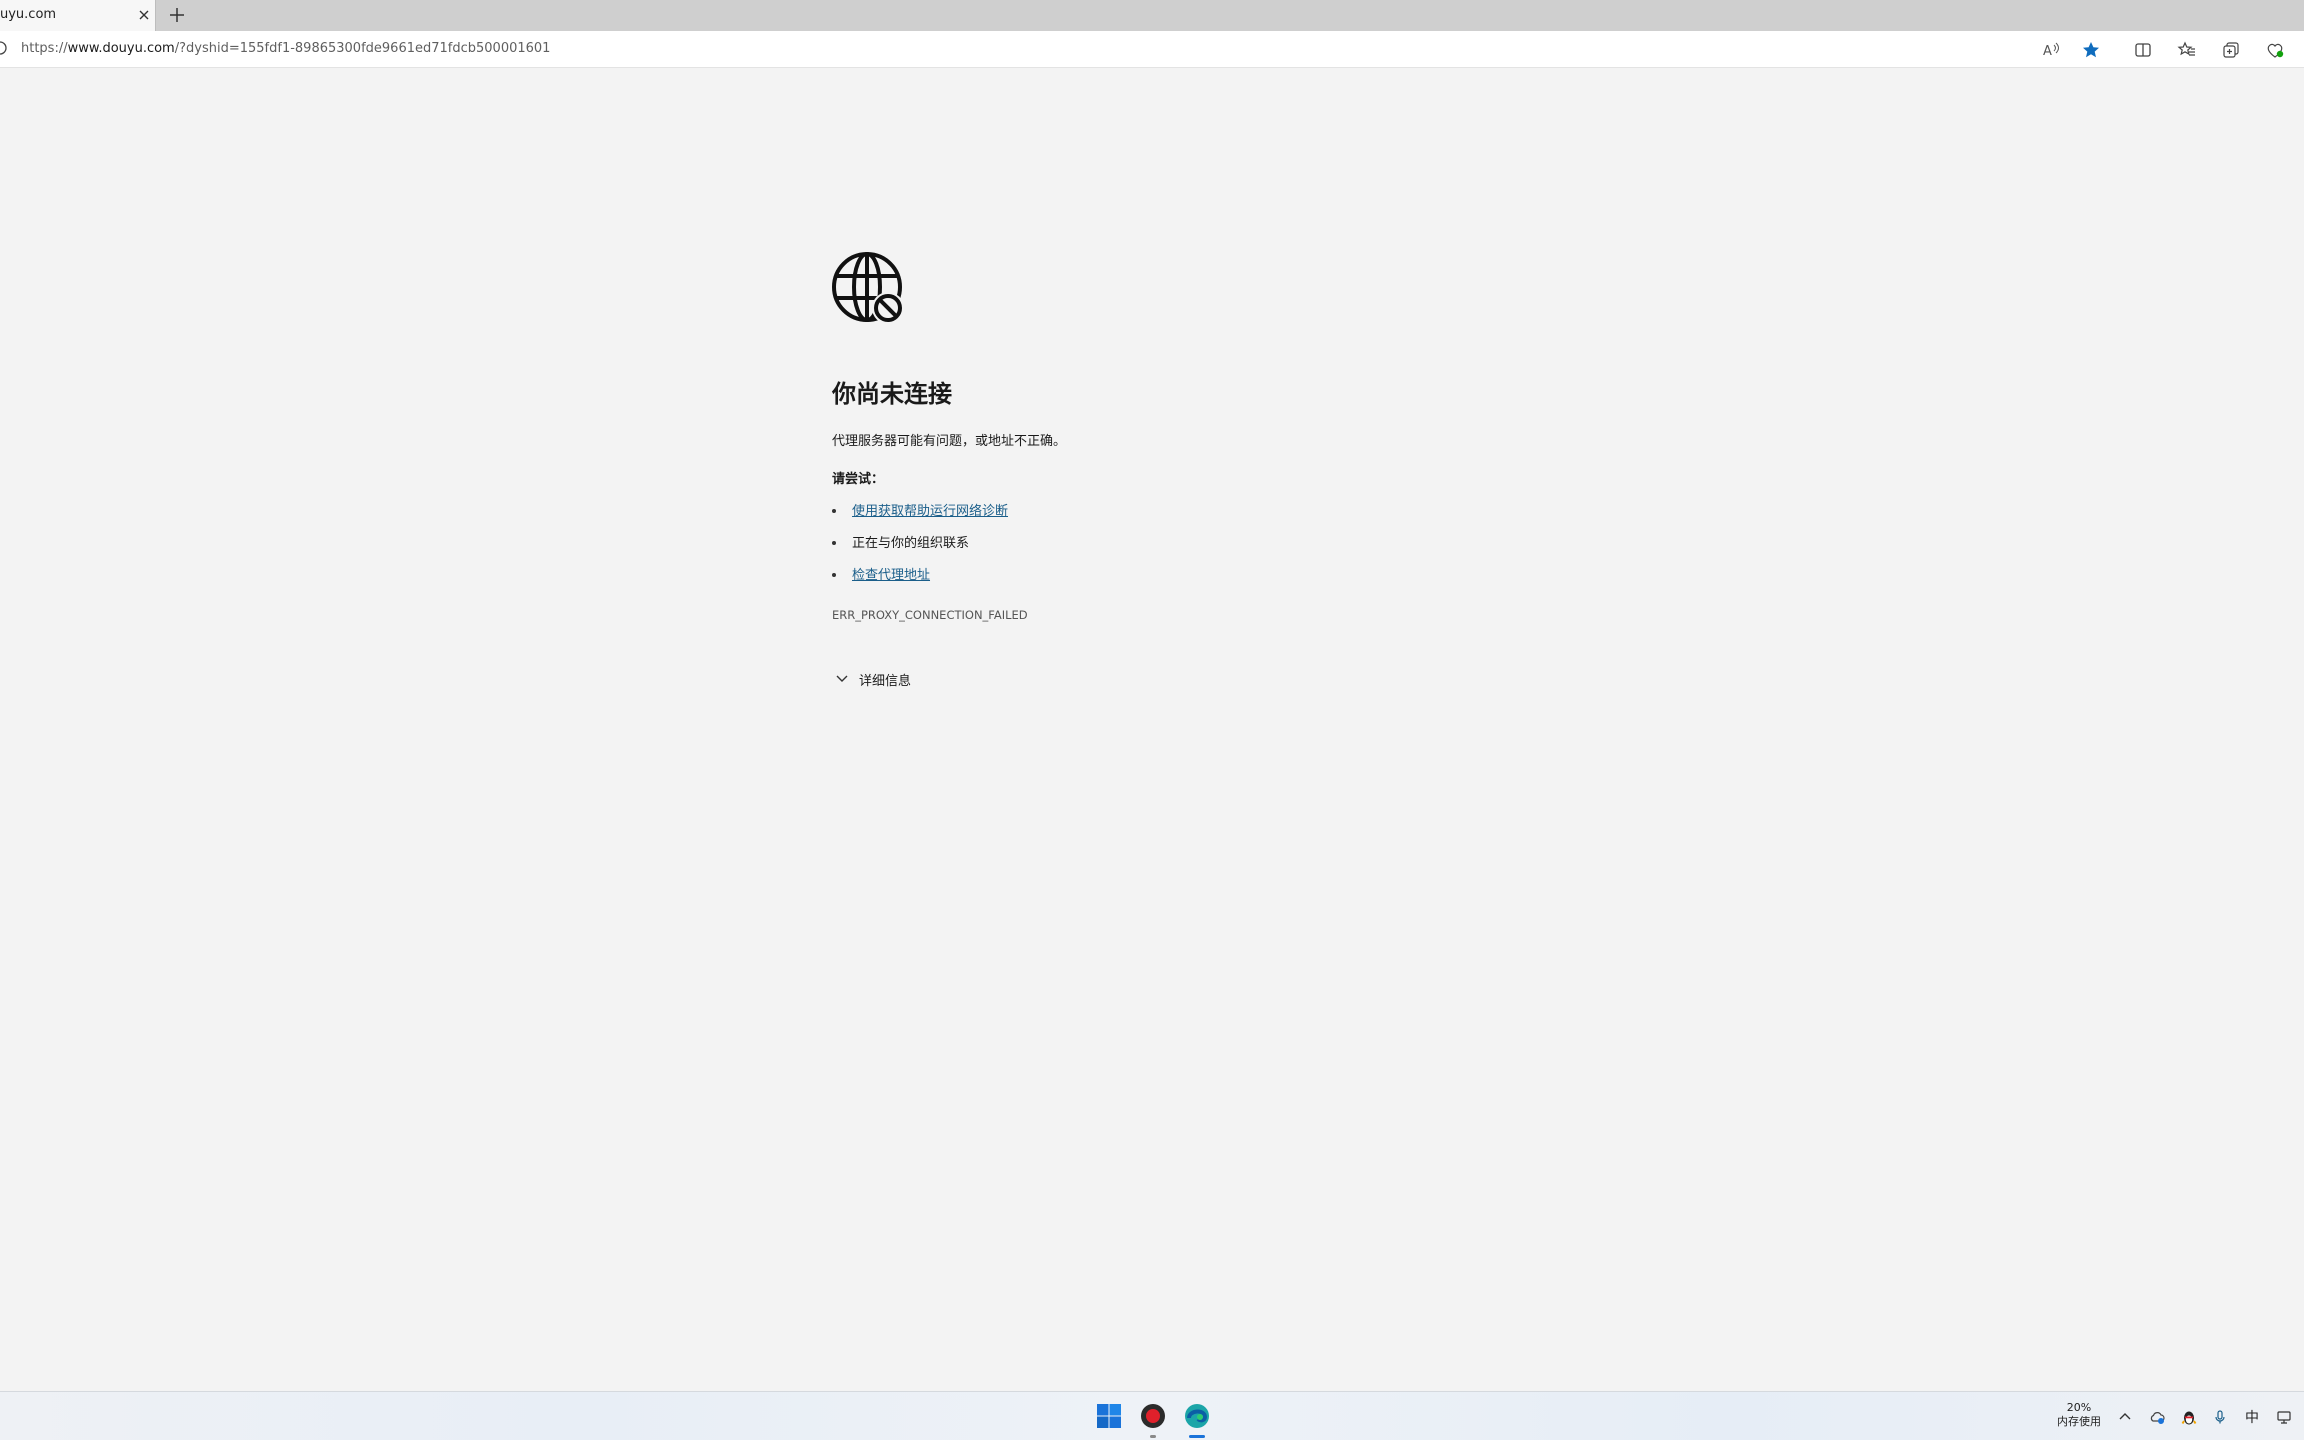  What do you see at coordinates (1153, 1436) in the screenshot?
I see `running-indicator` at bounding box center [1153, 1436].